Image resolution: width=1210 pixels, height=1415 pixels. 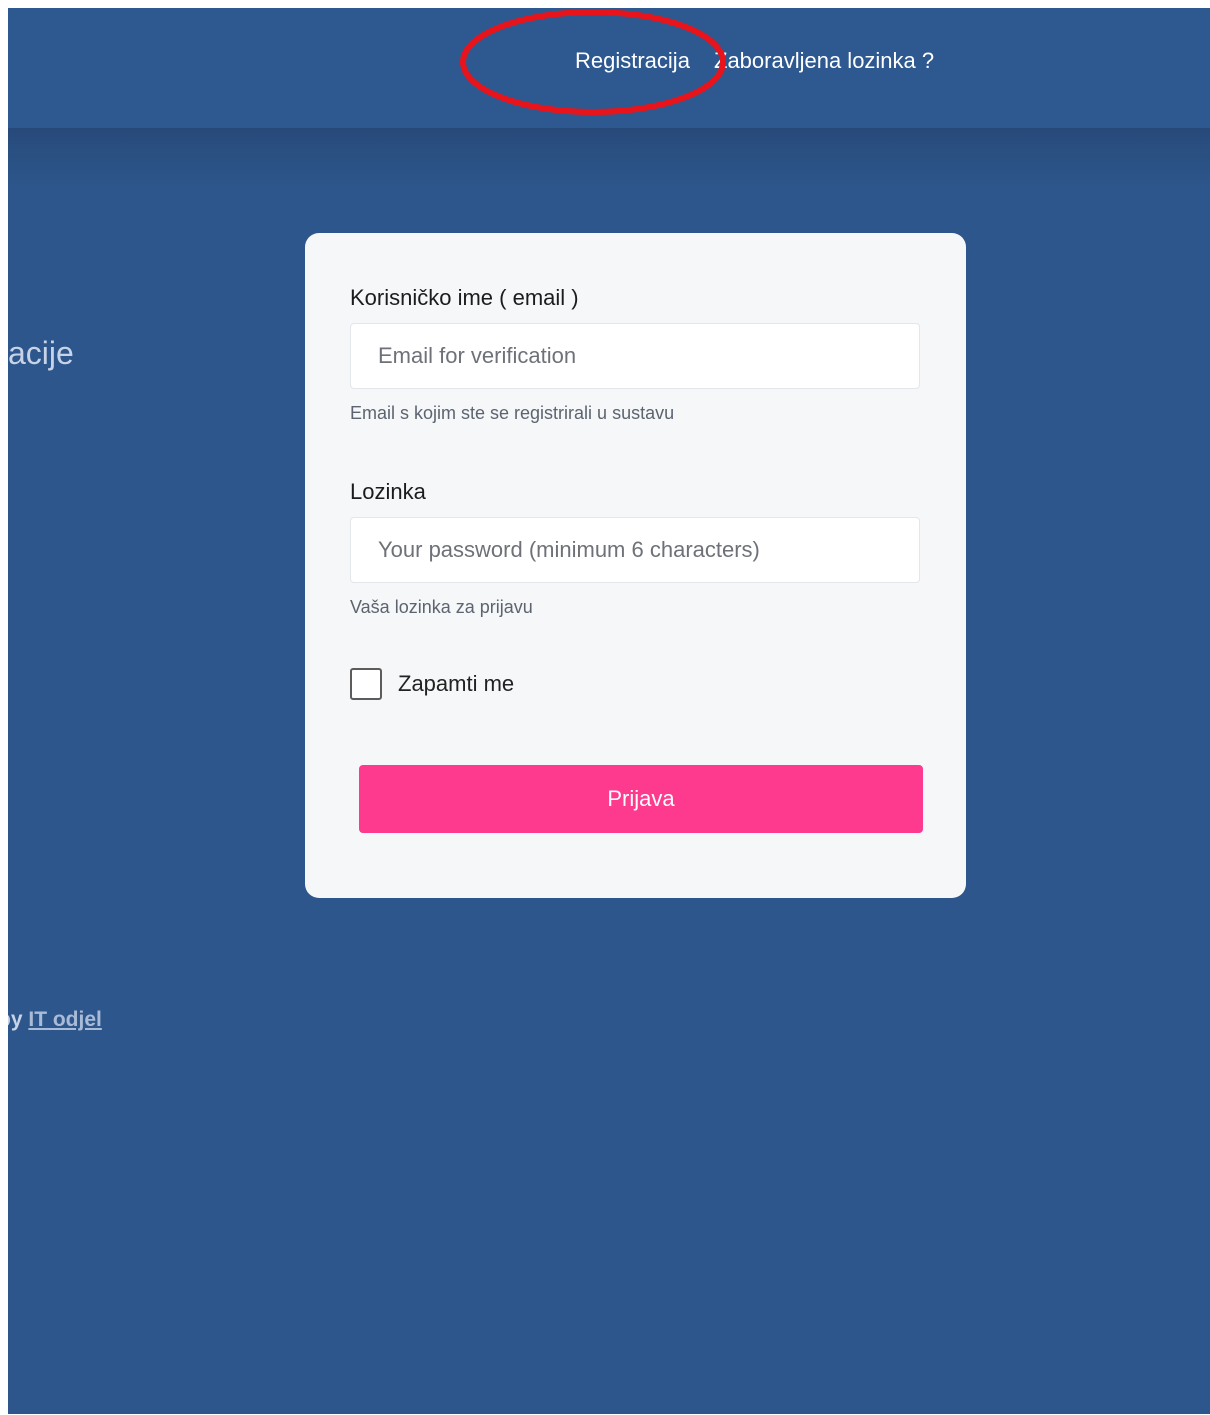 I want to click on login-button: Prijava, so click(x=641, y=799).